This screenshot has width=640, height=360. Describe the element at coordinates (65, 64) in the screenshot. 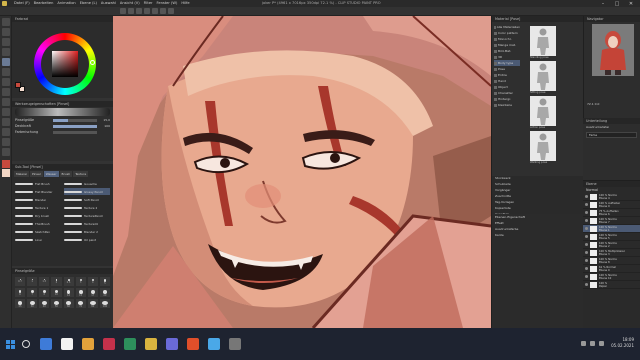

I see `saturation-value-square` at that location.